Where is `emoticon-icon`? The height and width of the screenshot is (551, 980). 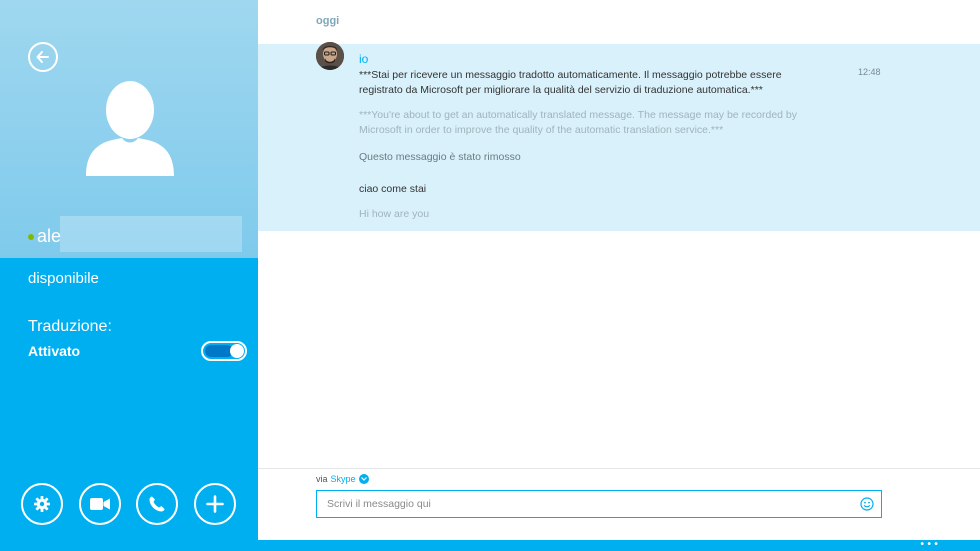 emoticon-icon is located at coordinates (867, 504).